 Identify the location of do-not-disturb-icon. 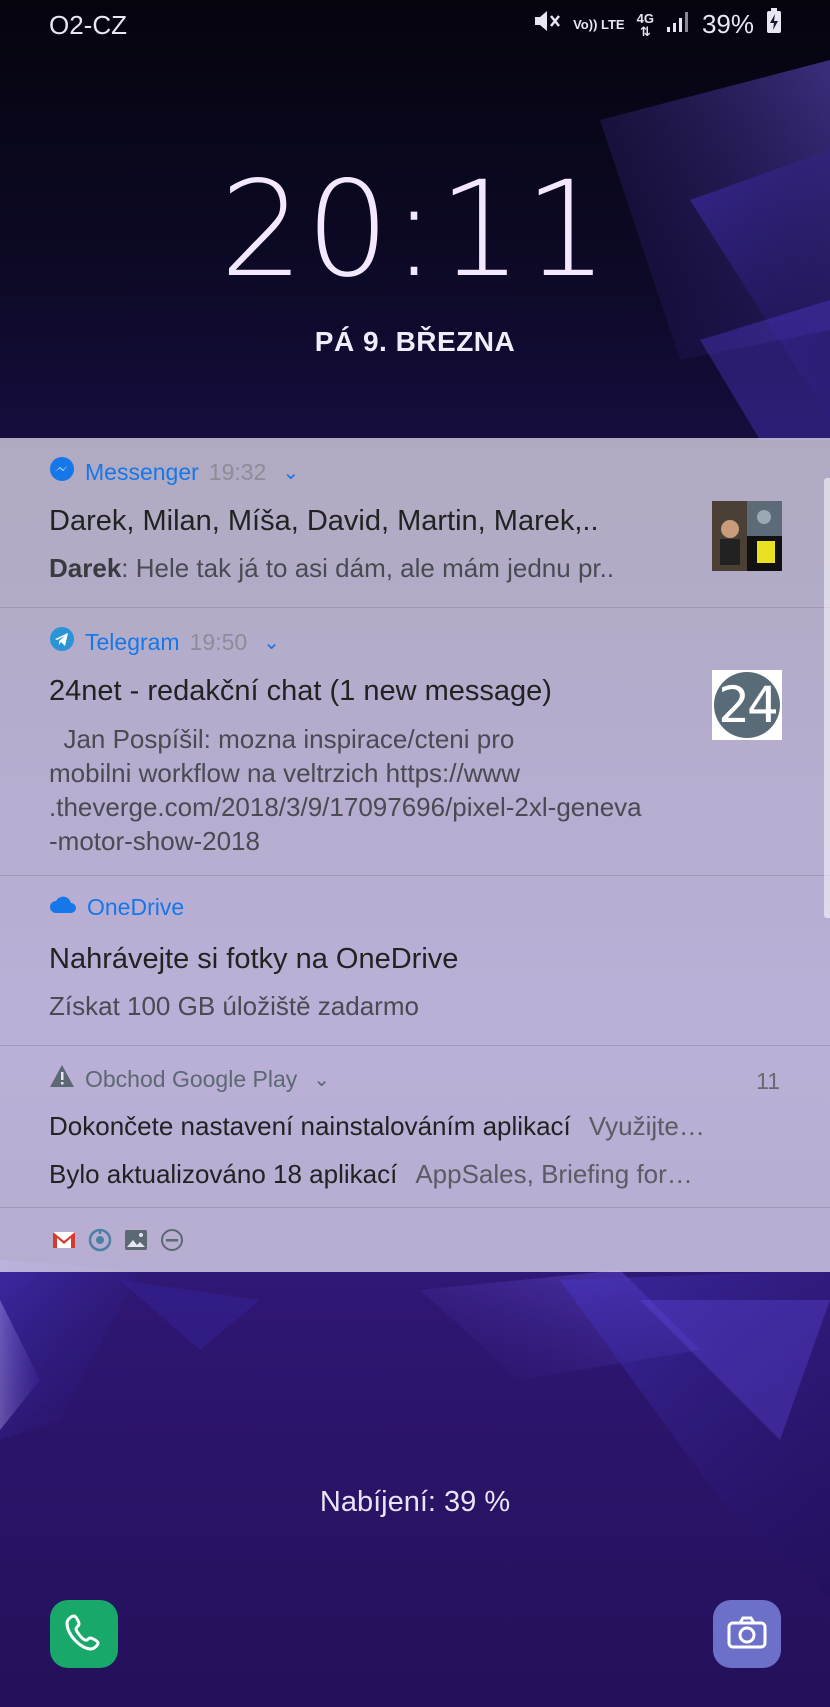
(172, 1240).